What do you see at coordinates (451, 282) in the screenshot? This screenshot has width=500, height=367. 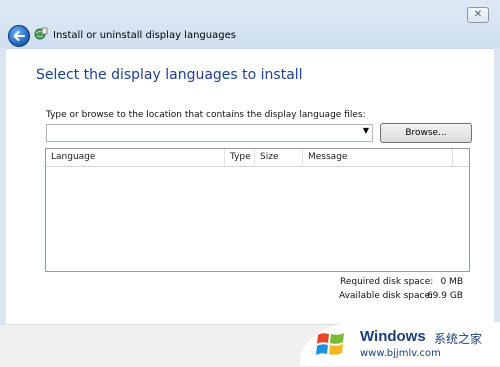 I see `required-disk-value: 0 MB` at bounding box center [451, 282].